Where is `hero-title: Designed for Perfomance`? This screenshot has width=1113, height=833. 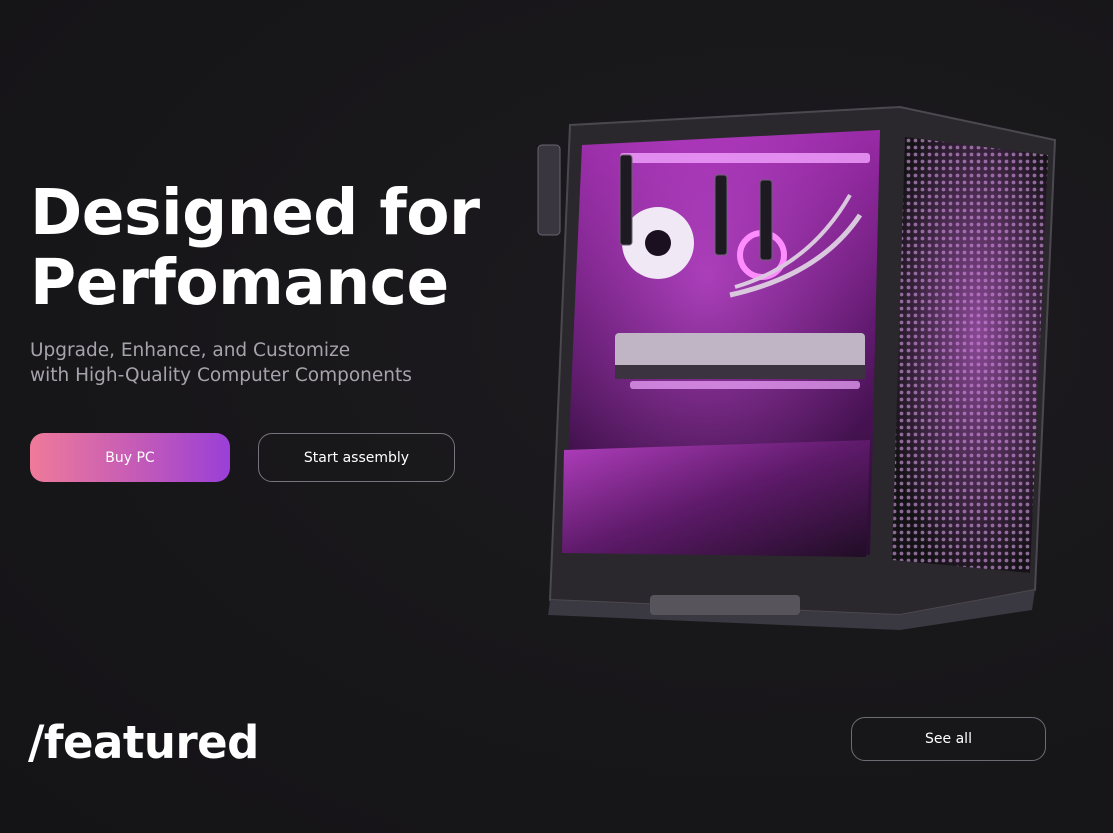 hero-title: Designed for Perfomance is located at coordinates (255, 248).